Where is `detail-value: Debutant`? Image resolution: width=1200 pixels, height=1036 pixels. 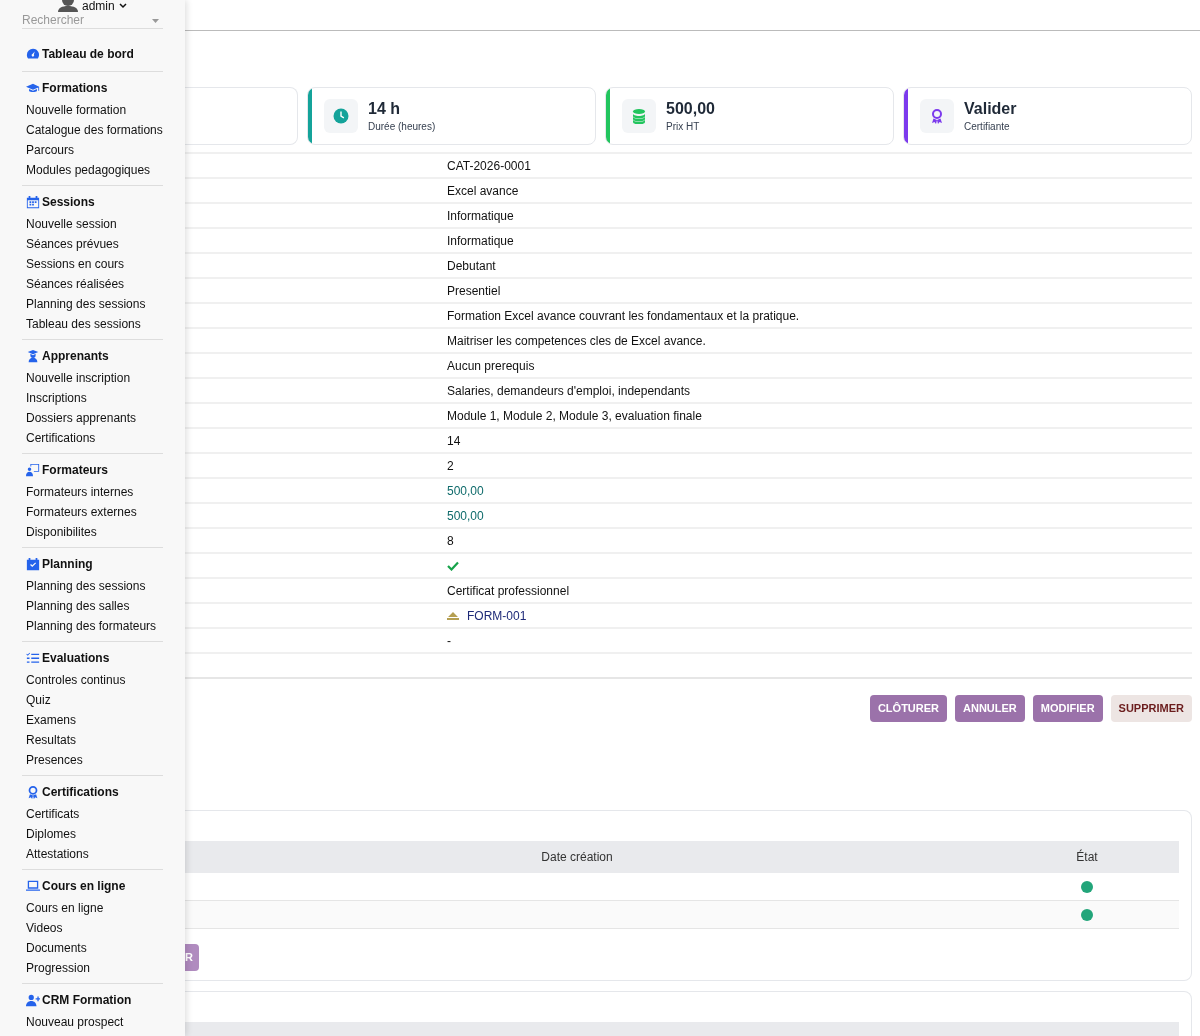 detail-value: Debutant is located at coordinates (471, 266).